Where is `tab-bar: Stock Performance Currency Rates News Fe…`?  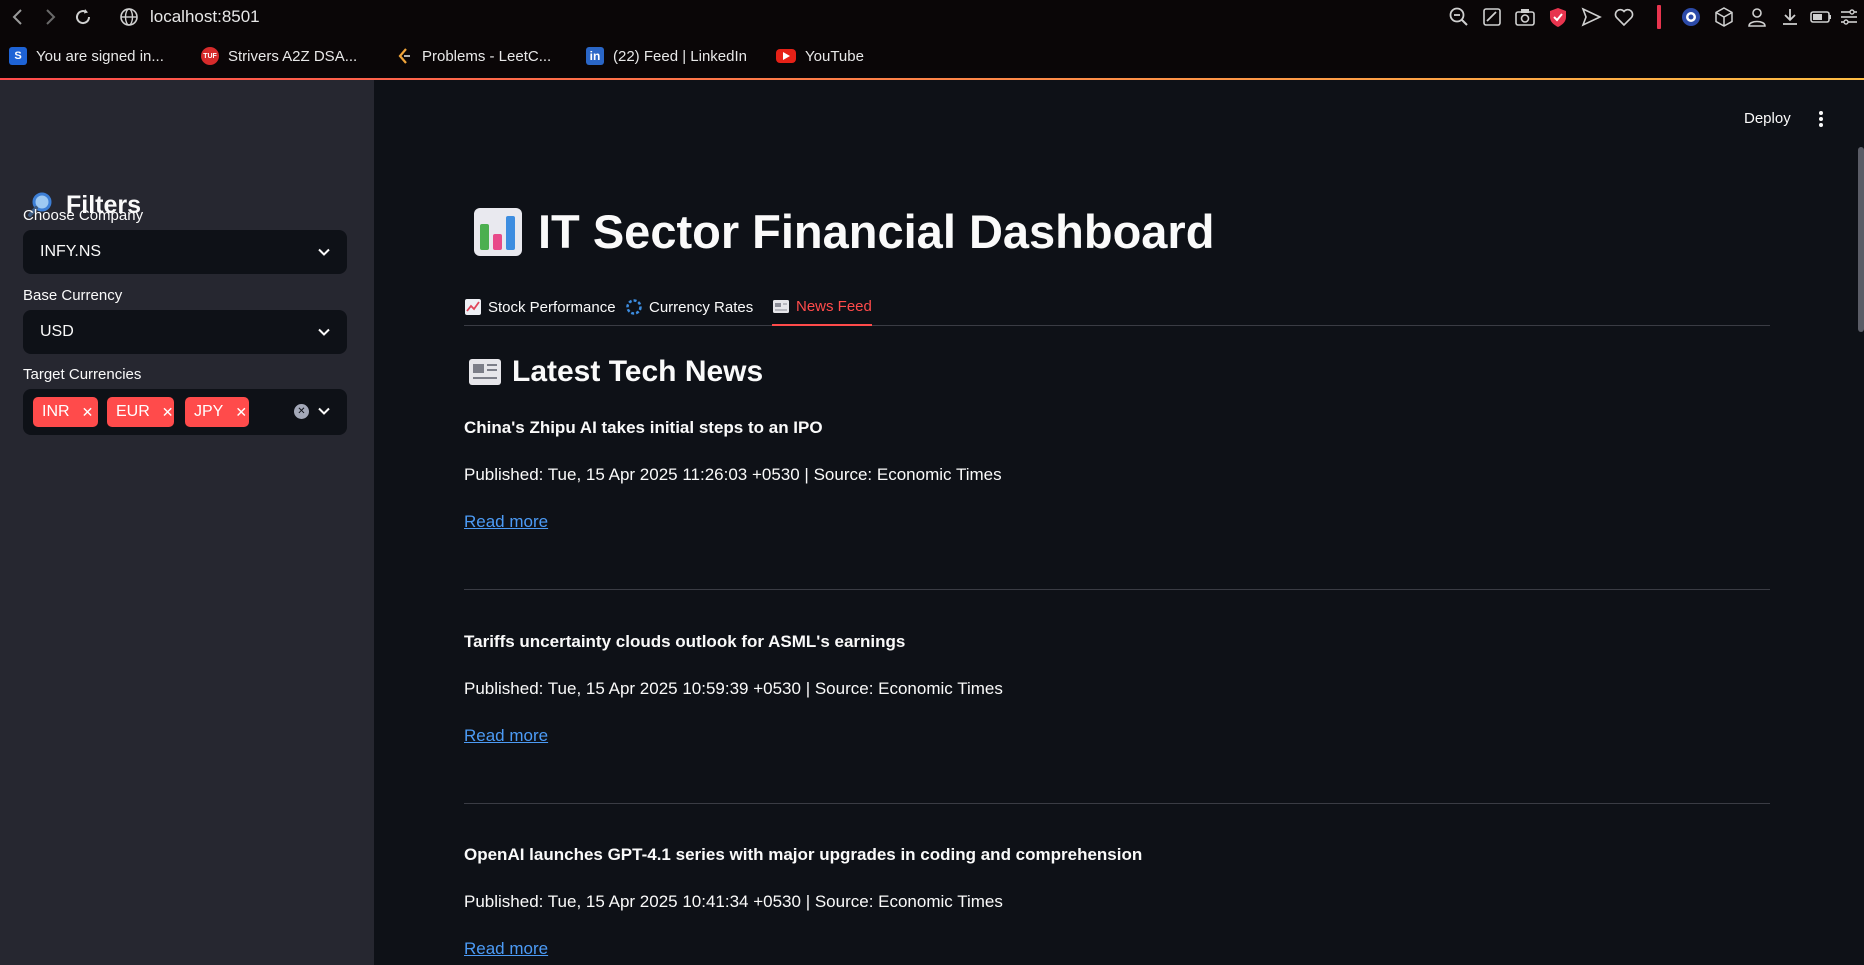
tab-bar: Stock Performance Currency Rates News Fe… is located at coordinates (1117, 307).